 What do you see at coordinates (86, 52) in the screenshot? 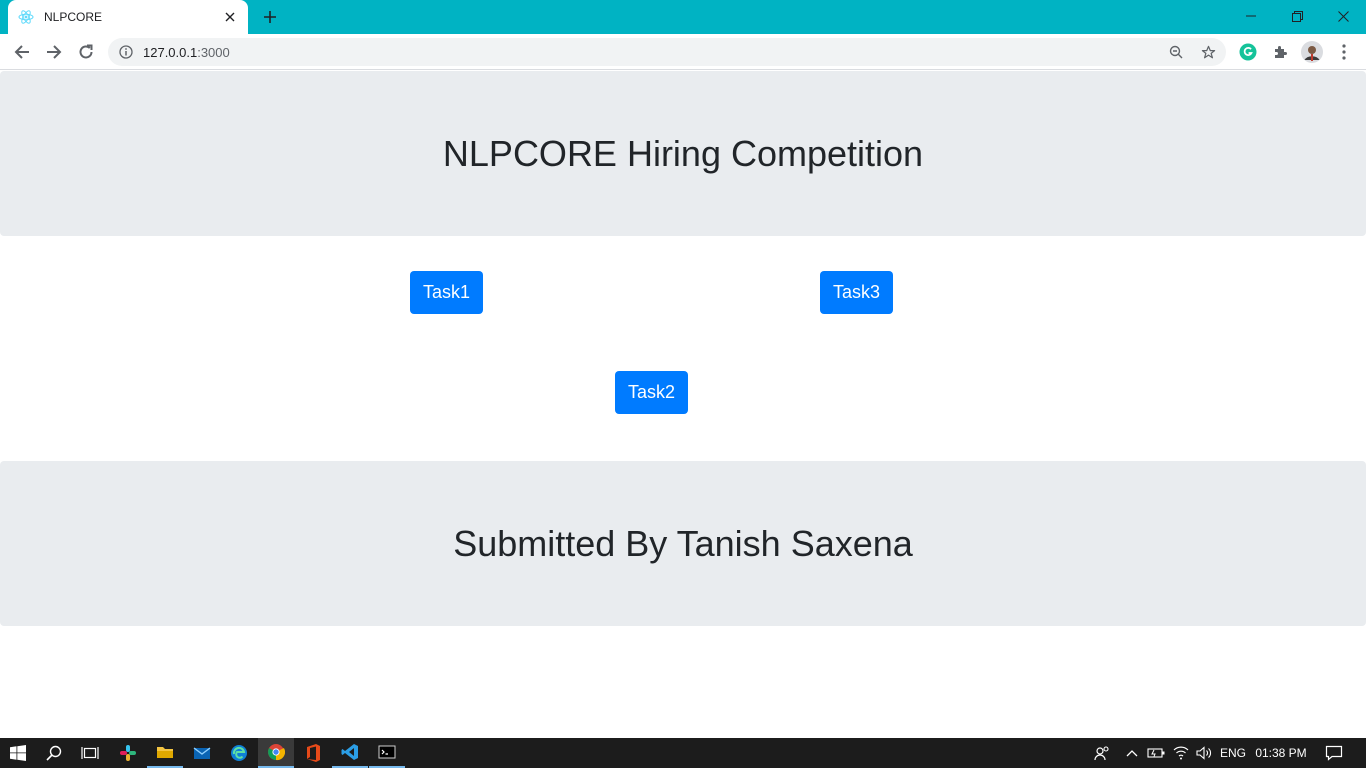
I see `reload-button` at bounding box center [86, 52].